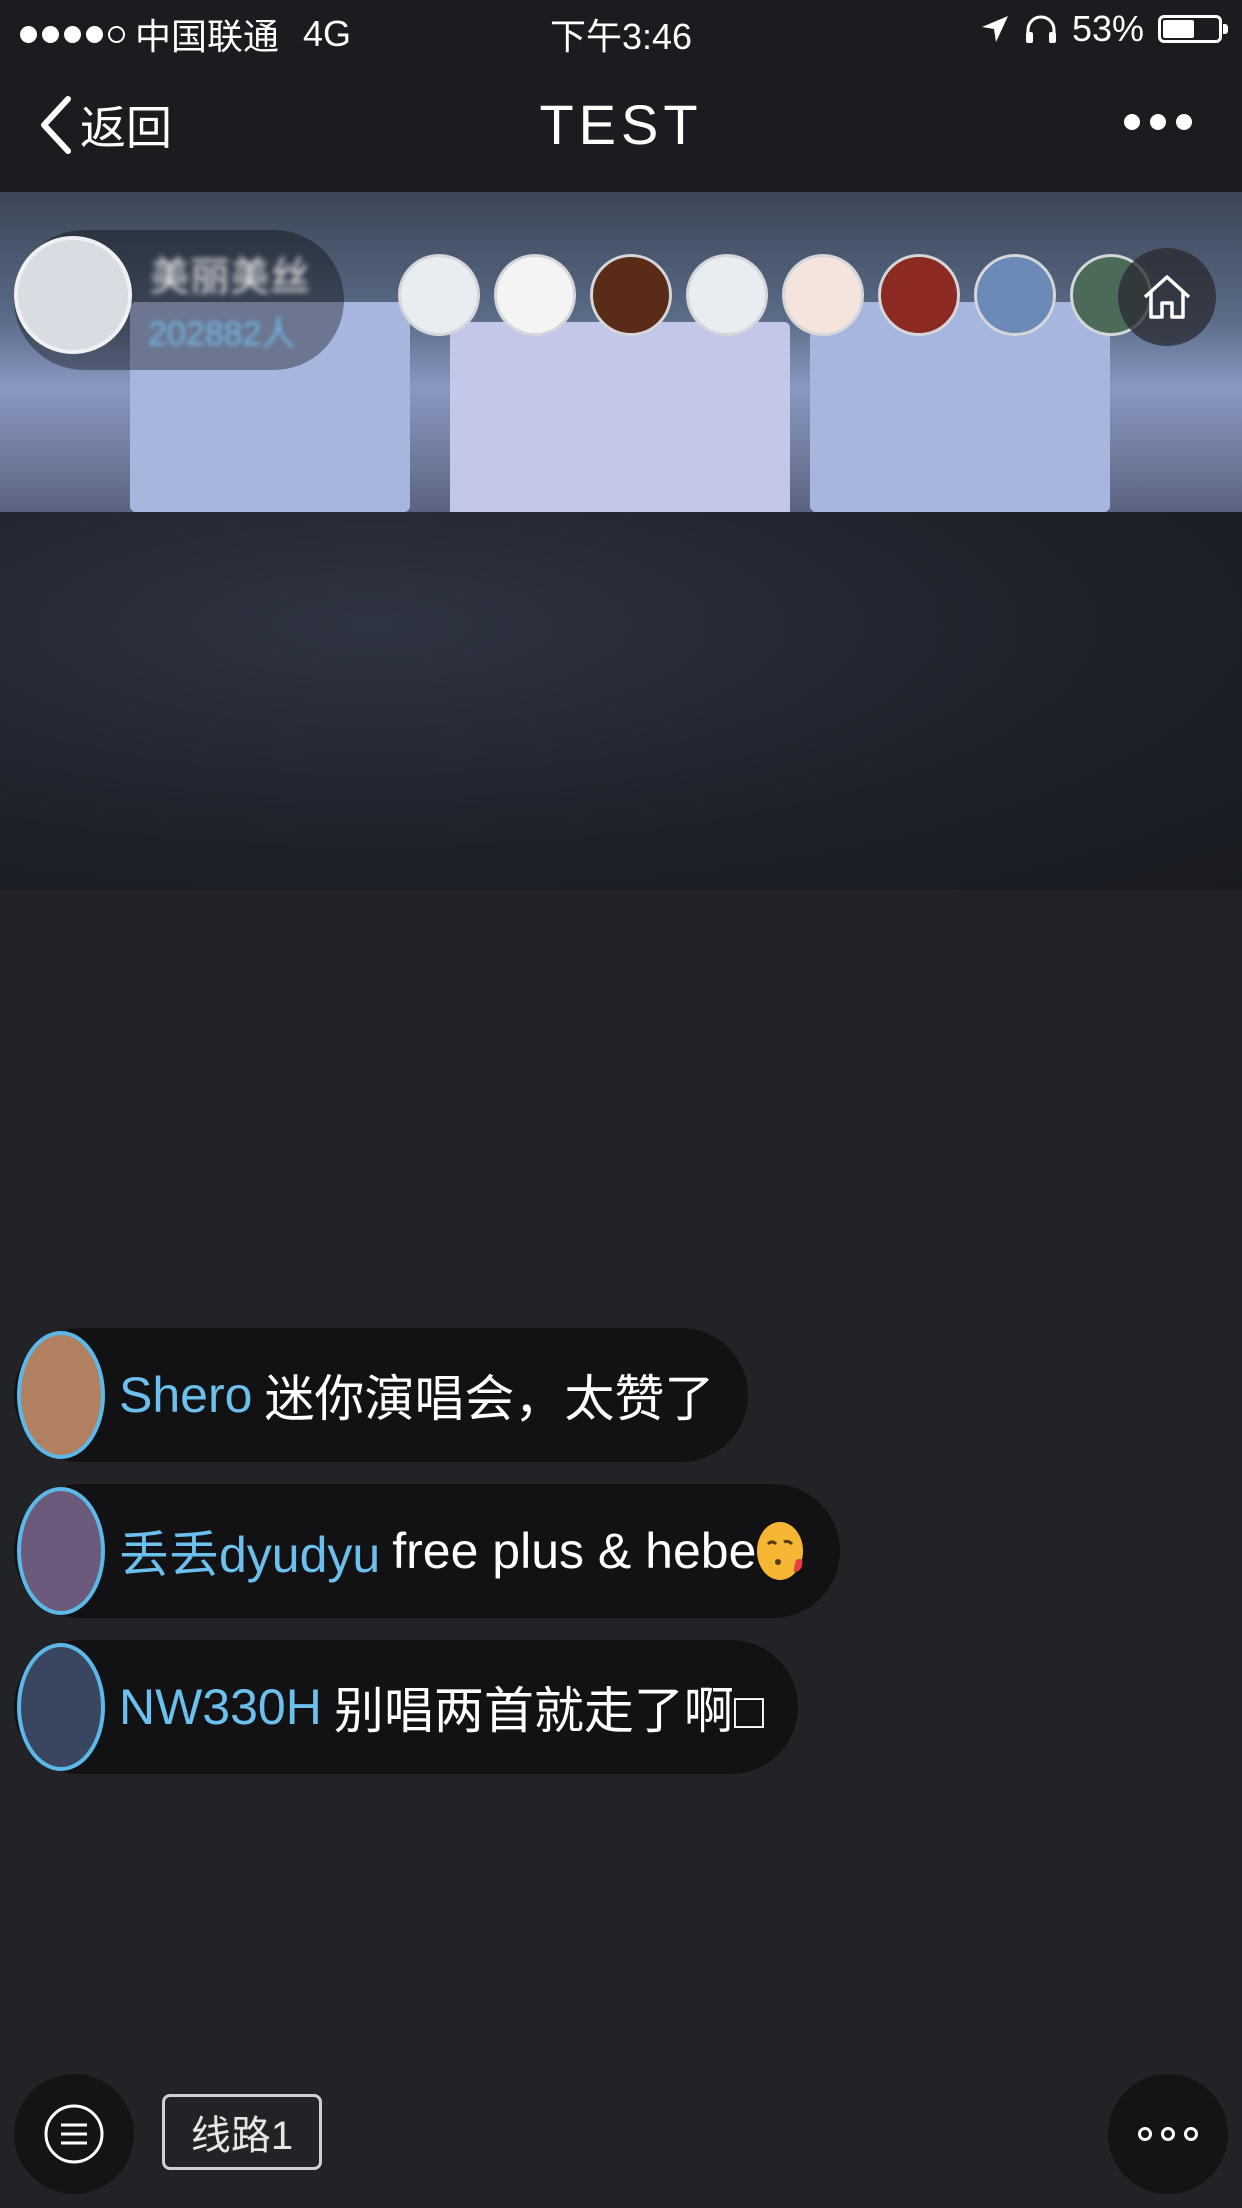  I want to click on kiss-face-icon, so click(780, 1551).